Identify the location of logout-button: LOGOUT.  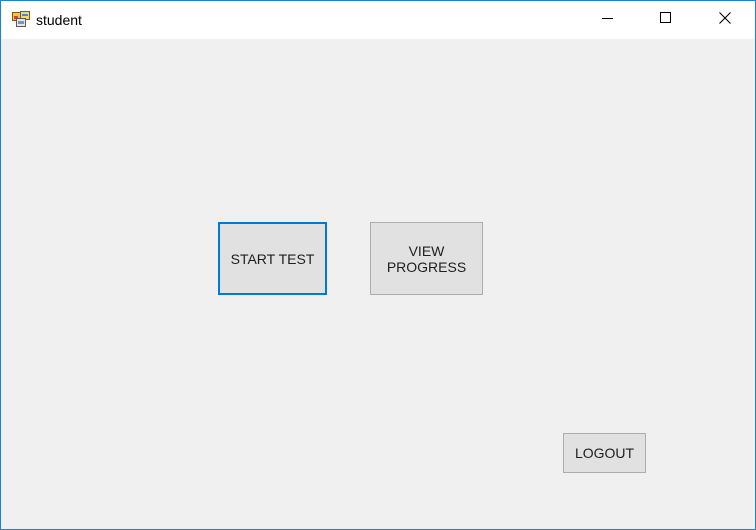
(604, 453).